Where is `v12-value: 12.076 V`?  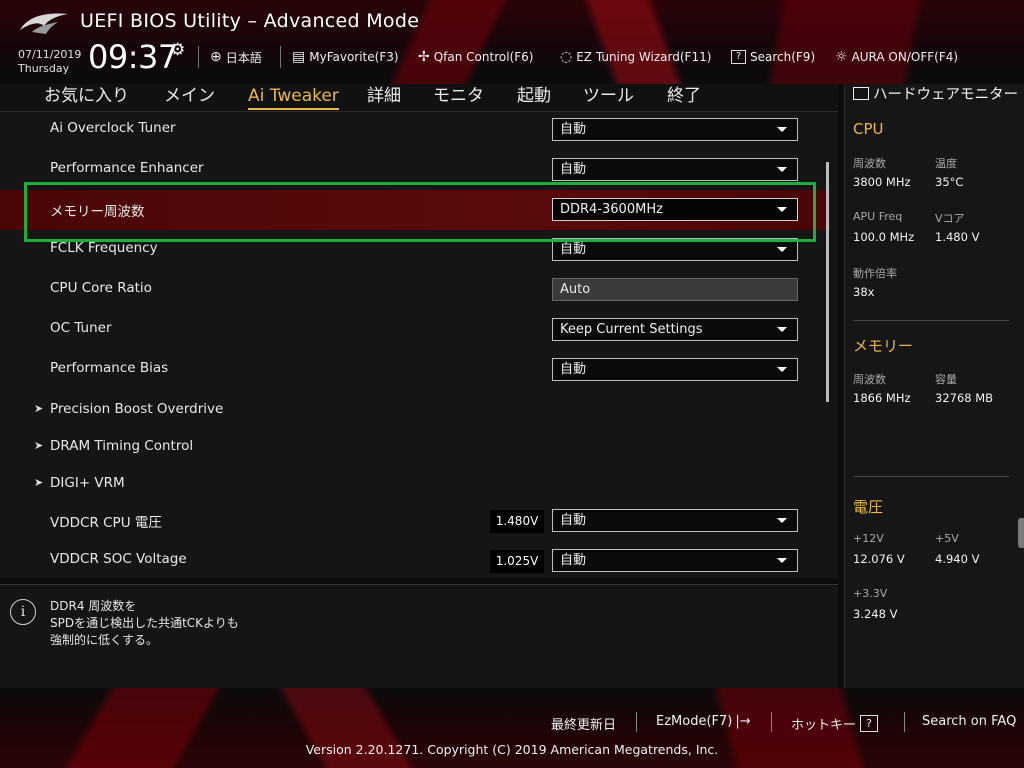 v12-value: 12.076 V is located at coordinates (879, 559).